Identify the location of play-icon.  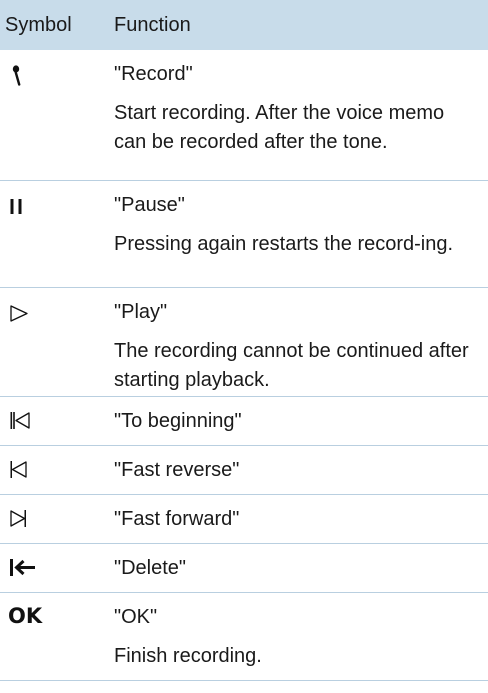
(19, 313).